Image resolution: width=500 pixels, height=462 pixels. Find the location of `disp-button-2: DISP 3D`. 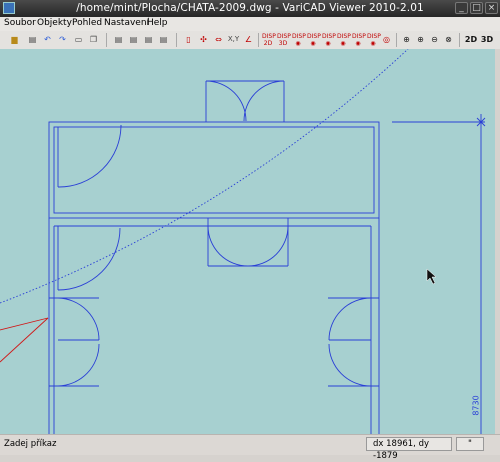

disp-button-2: DISP 3D is located at coordinates (284, 40).